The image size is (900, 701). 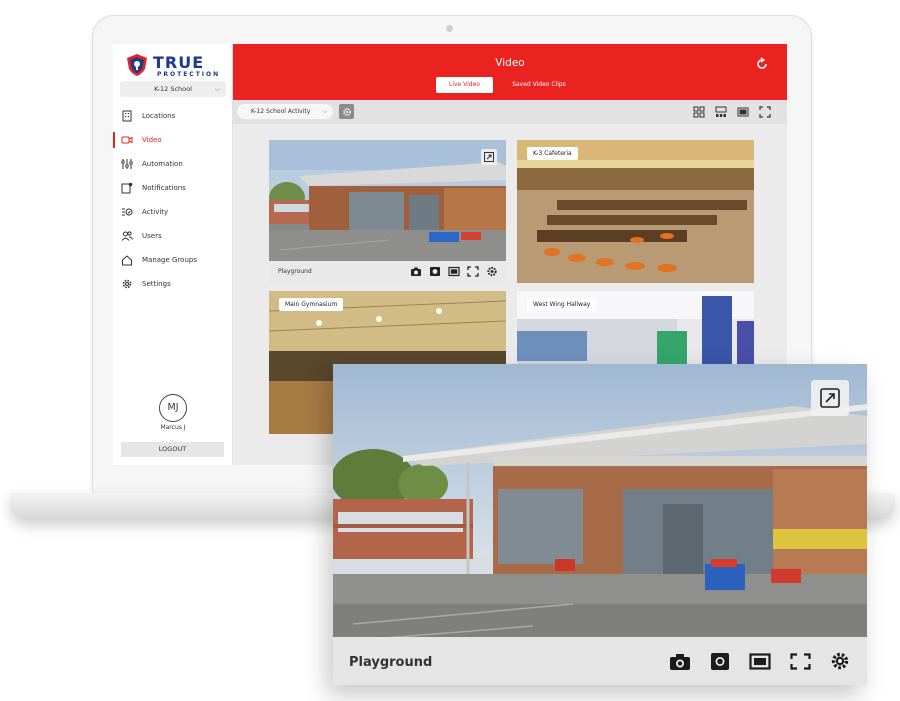 I want to click on brand-word: TRUE, so click(x=179, y=62).